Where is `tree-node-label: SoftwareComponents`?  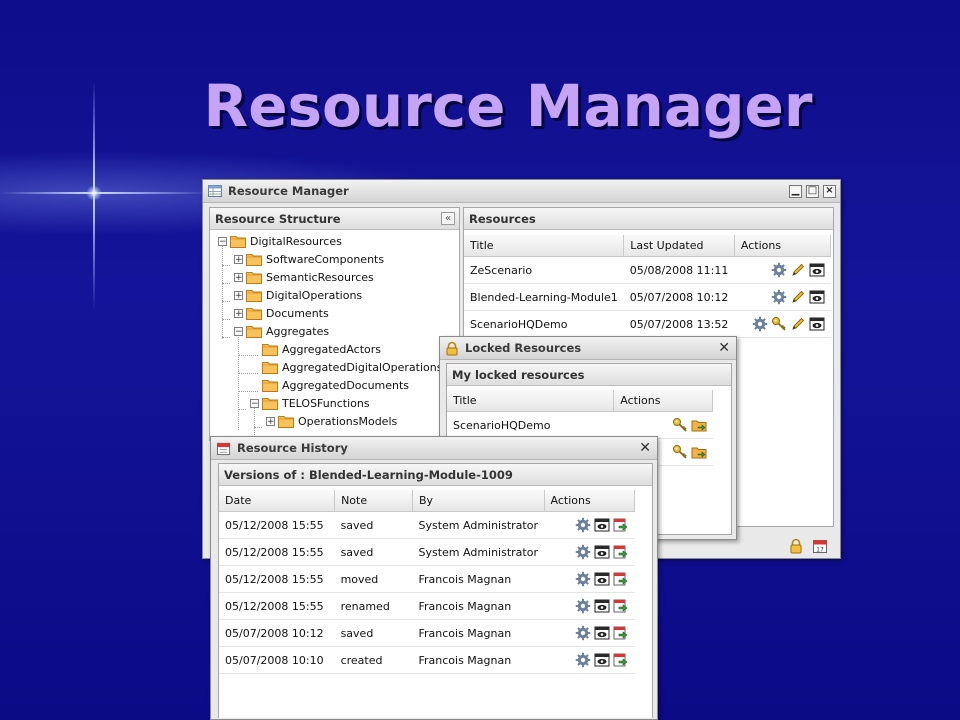 tree-node-label: SoftwareComponents is located at coordinates (325, 259).